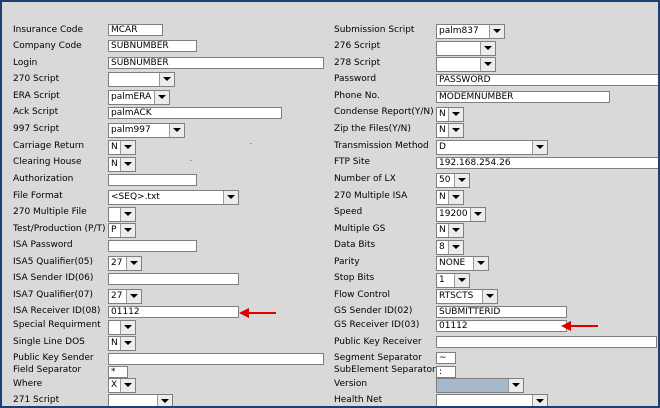 The height and width of the screenshot is (408, 660). I want to click on flow-control-select: RTSCTS, so click(467, 296).